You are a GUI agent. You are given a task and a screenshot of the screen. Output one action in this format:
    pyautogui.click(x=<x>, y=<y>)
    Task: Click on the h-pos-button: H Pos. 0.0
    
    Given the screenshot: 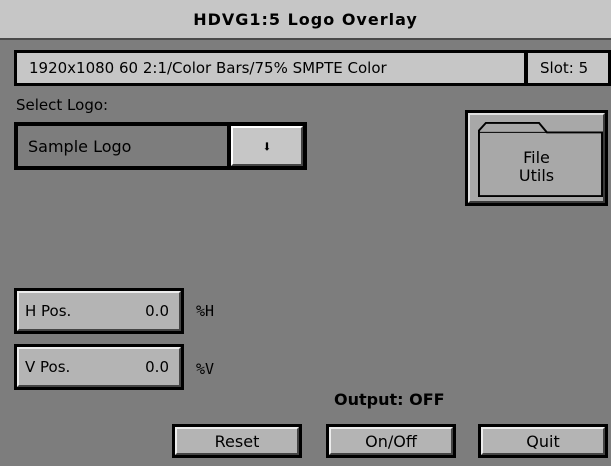 What is the action you would take?
    pyautogui.click(x=99, y=311)
    